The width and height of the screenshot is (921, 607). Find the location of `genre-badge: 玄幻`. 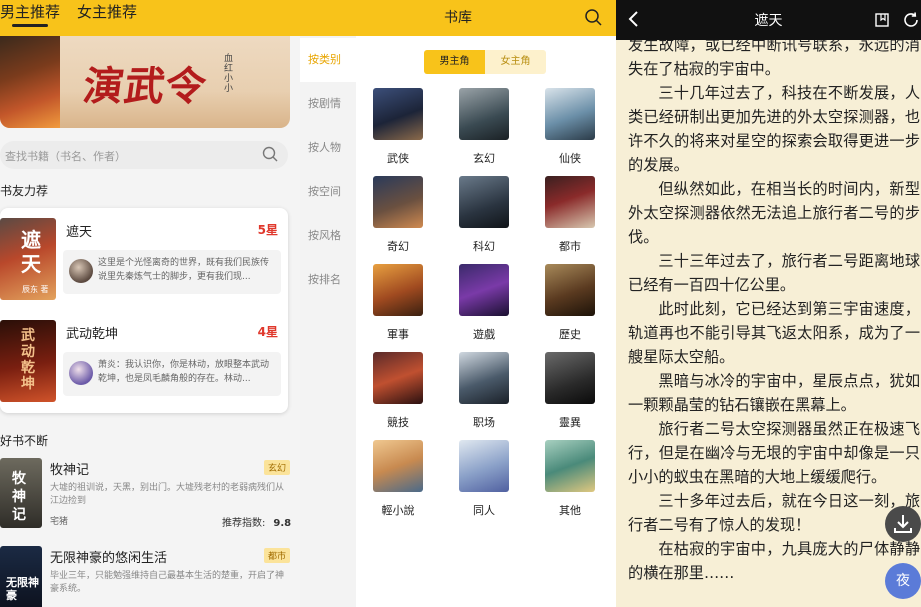

genre-badge: 玄幻 is located at coordinates (277, 467).